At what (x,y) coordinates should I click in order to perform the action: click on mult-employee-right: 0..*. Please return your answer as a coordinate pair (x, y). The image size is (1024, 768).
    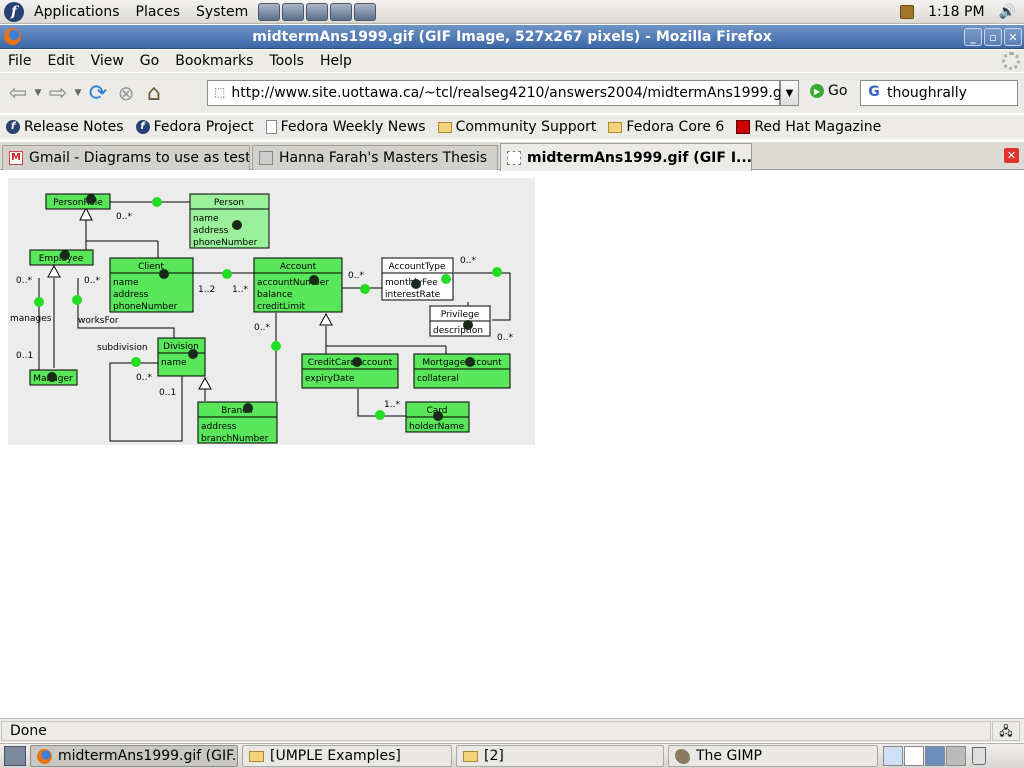
    Looking at the image, I should click on (92, 281).